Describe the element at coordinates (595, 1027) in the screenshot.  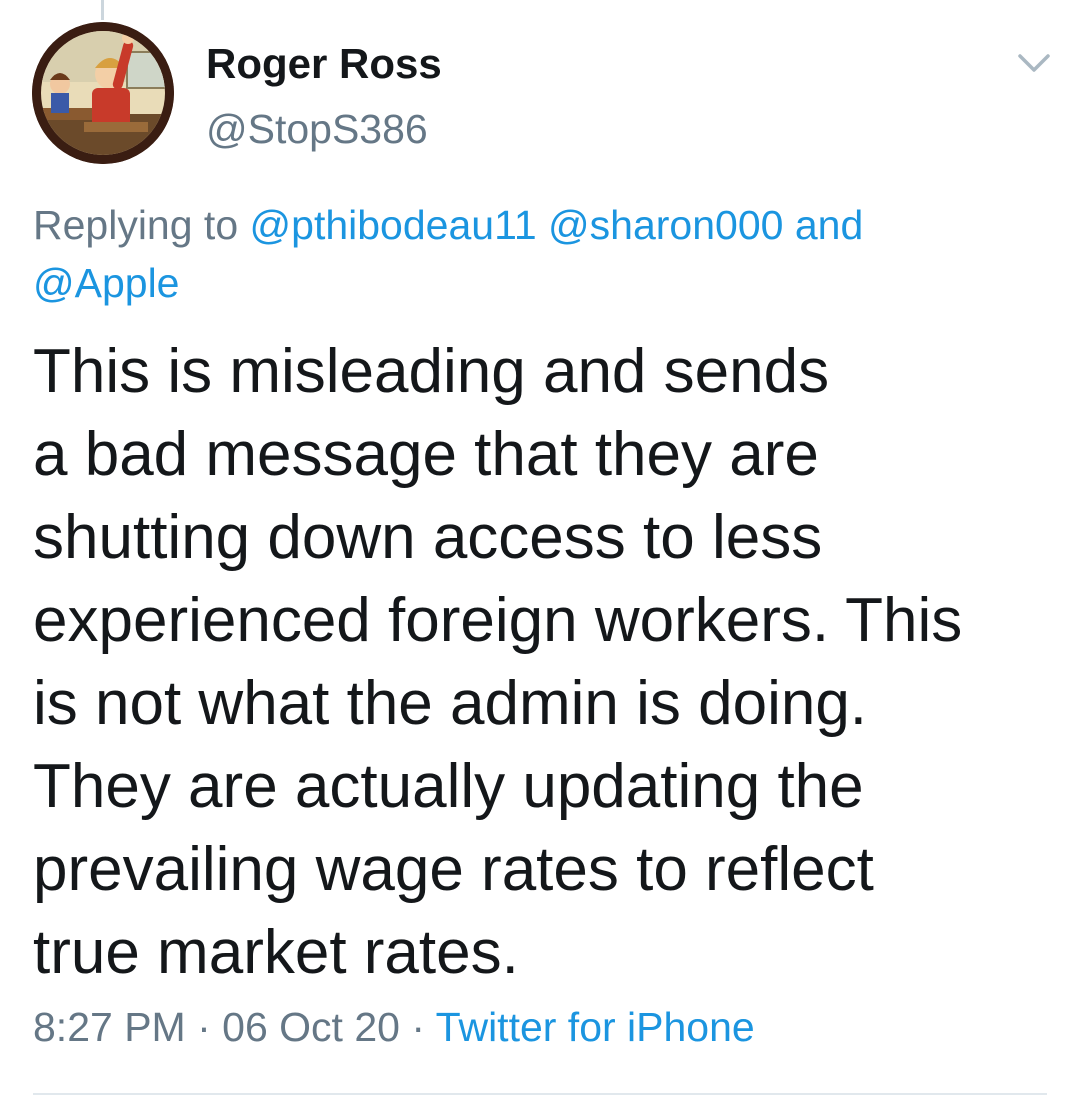
I see `tweet-source-link: Twitter for iPhone` at that location.